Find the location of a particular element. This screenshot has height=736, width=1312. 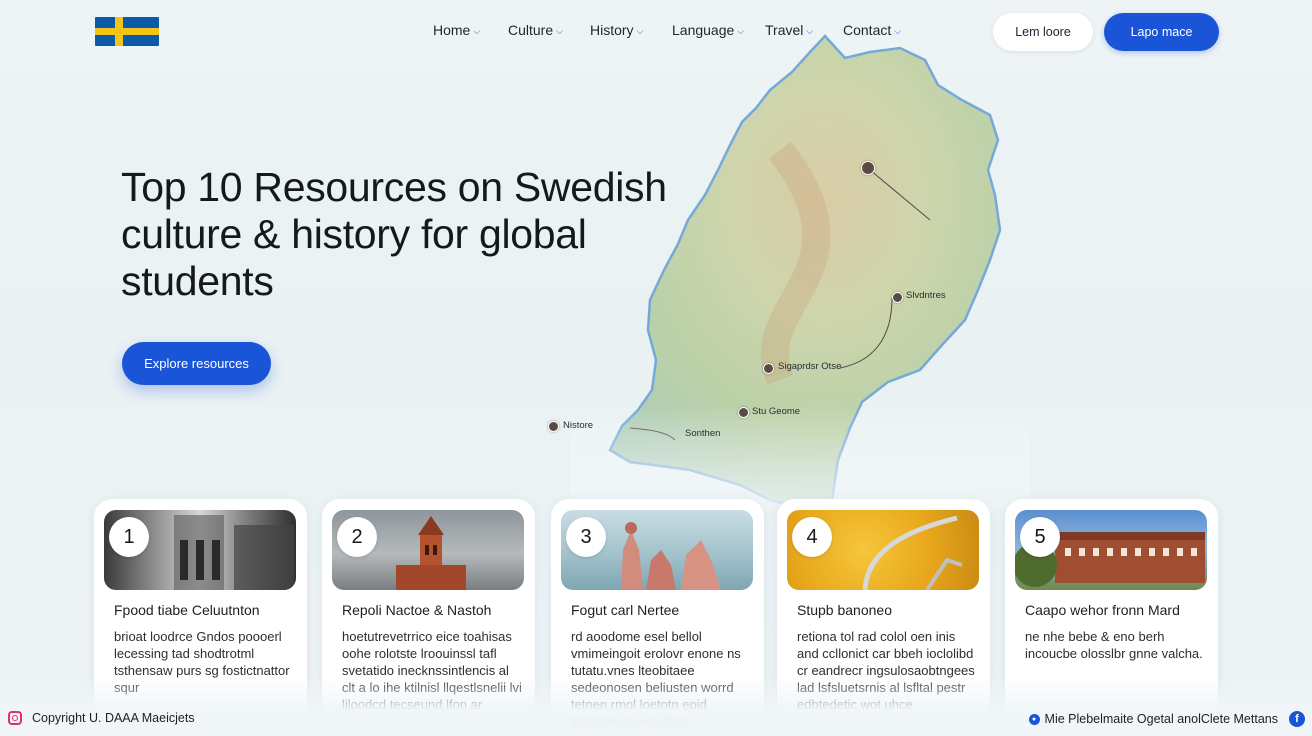

map-label: Sonthen is located at coordinates (703, 433).